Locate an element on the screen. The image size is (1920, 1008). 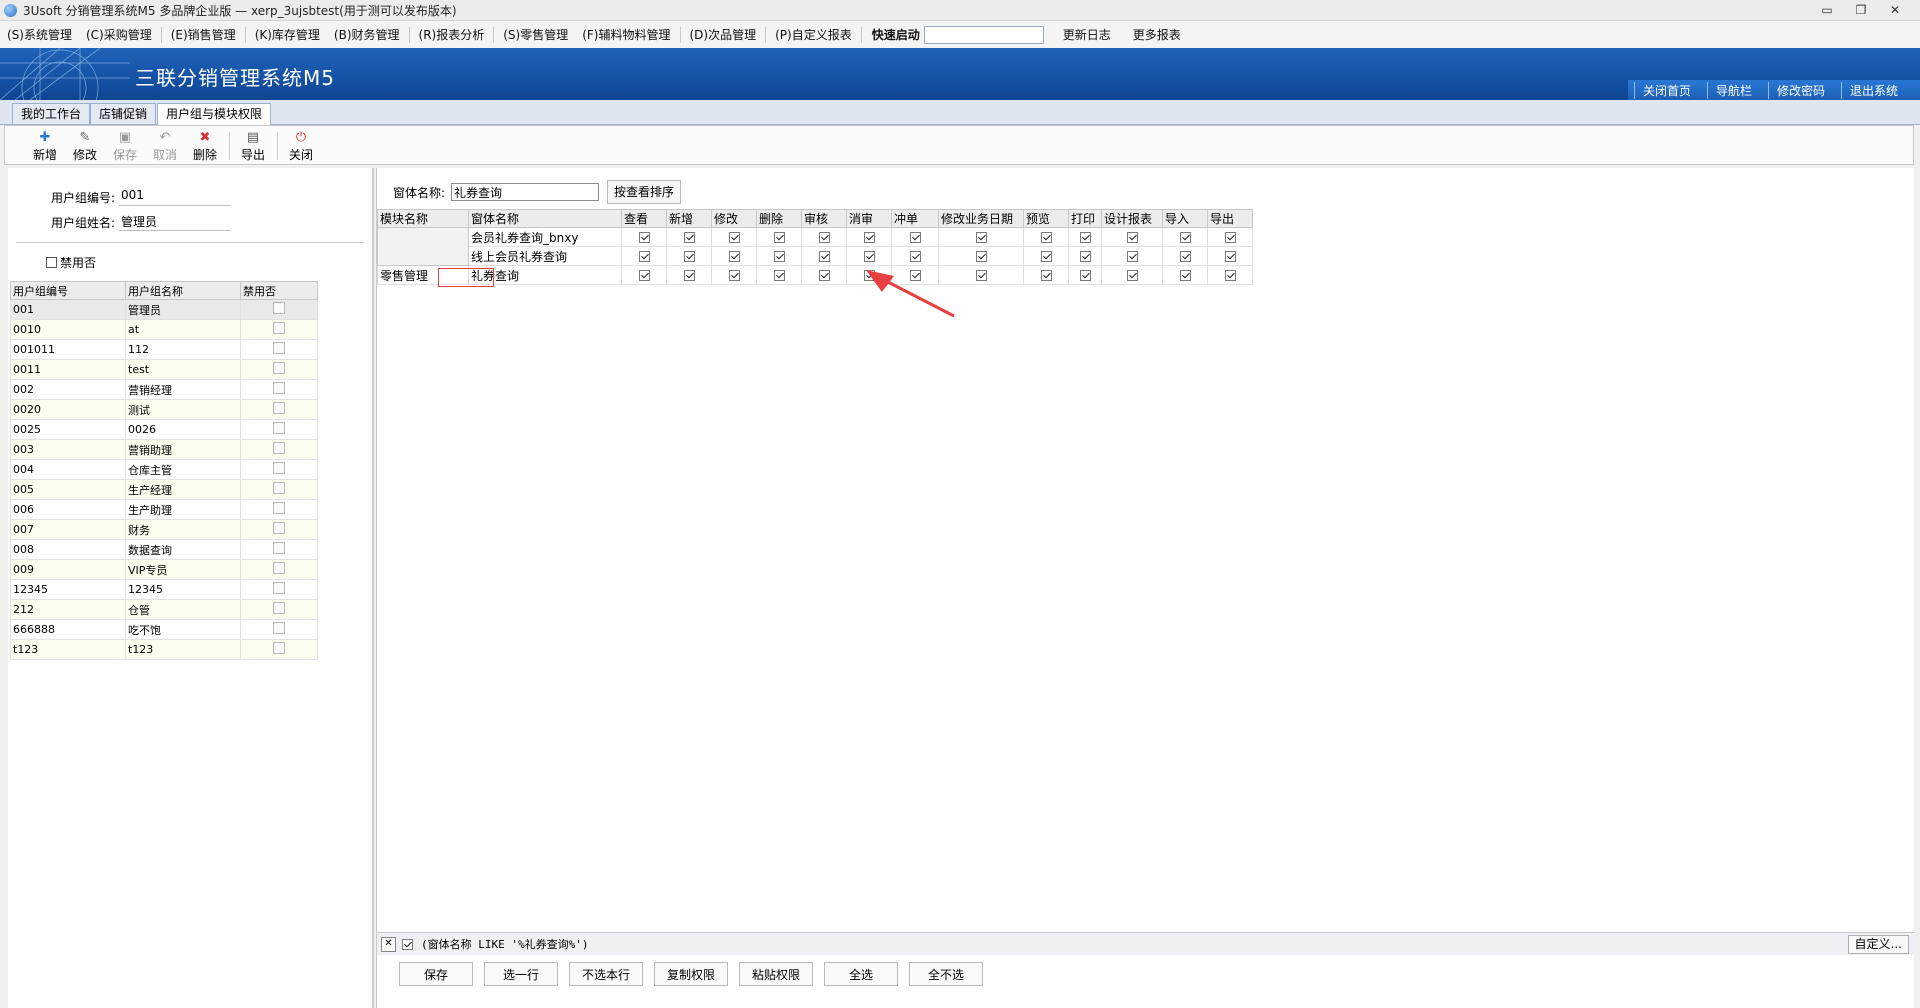
new-button: ✚ 新增 is located at coordinates (45, 146).